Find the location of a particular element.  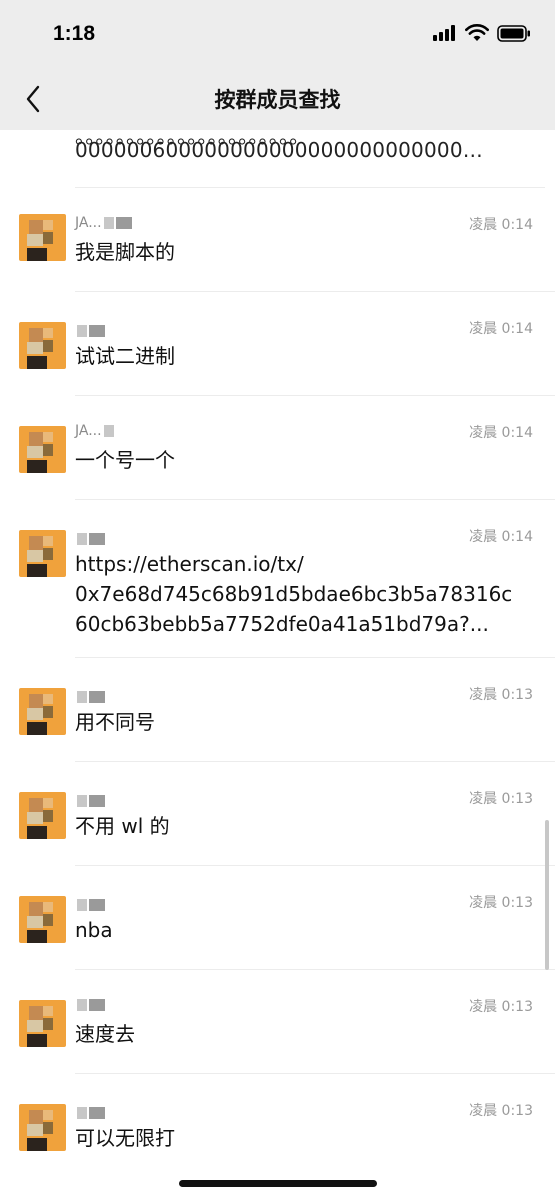

home-indicator is located at coordinates (278, 1183).